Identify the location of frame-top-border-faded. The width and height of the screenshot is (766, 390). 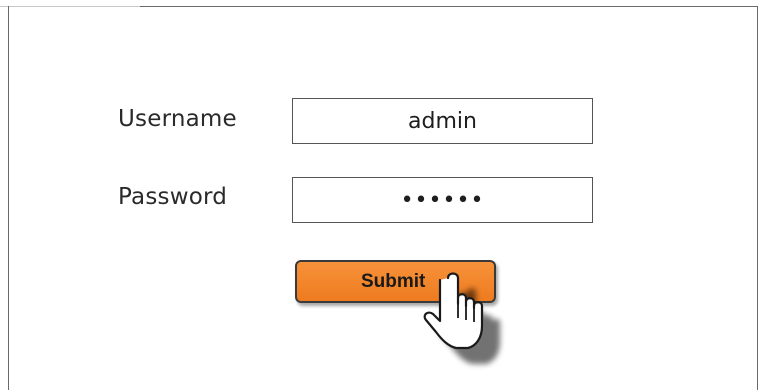
(70, 6).